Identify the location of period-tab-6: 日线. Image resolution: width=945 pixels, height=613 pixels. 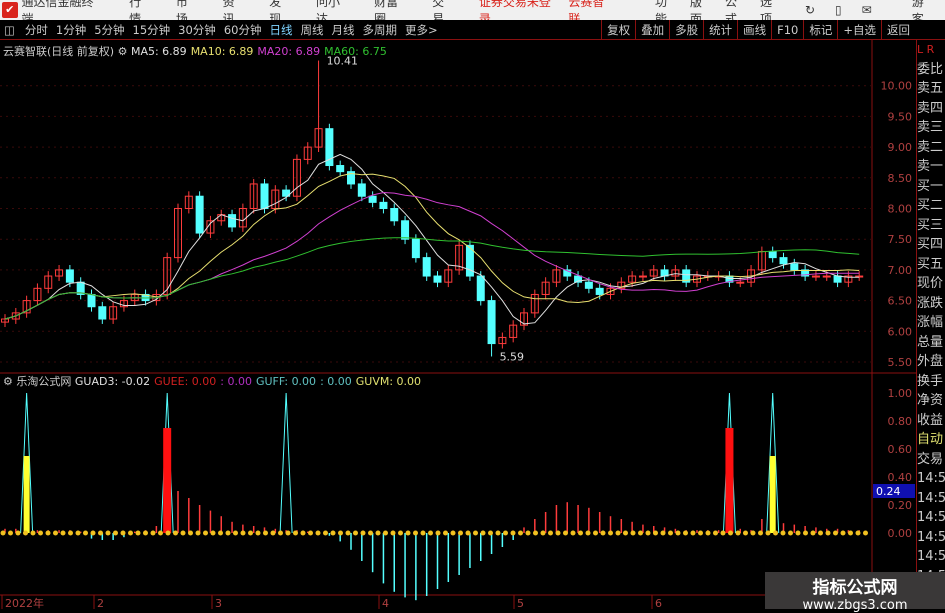
(280, 30).